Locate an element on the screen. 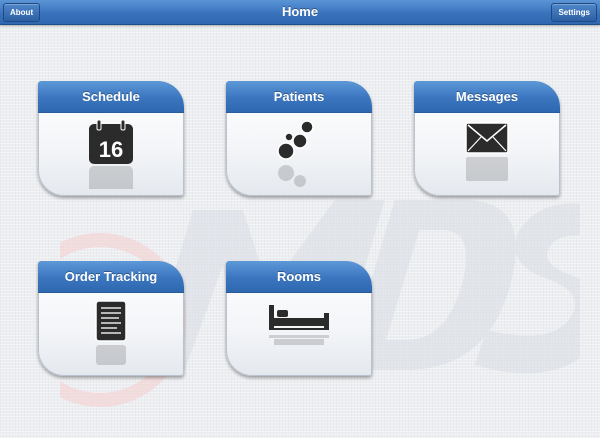  tile-patients: Patients is located at coordinates (299, 138).